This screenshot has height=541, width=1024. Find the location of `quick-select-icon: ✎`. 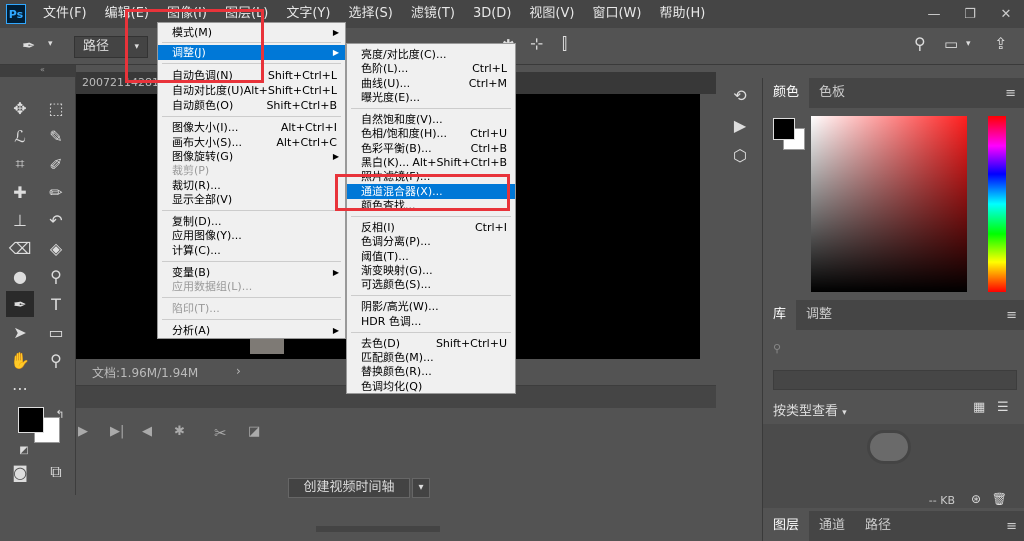

quick-select-icon: ✎ is located at coordinates (56, 136).